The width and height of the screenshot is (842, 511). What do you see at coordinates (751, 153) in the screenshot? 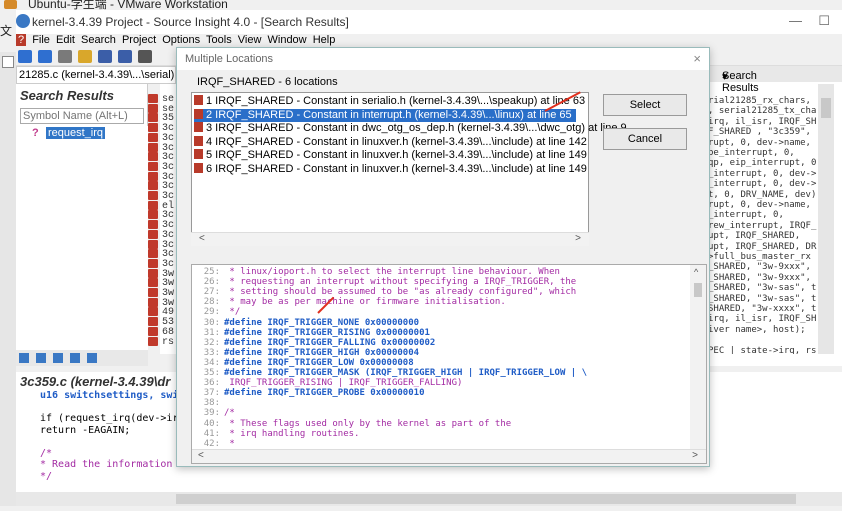
I see `code-line: be_interrupt, 0,` at bounding box center [751, 153].